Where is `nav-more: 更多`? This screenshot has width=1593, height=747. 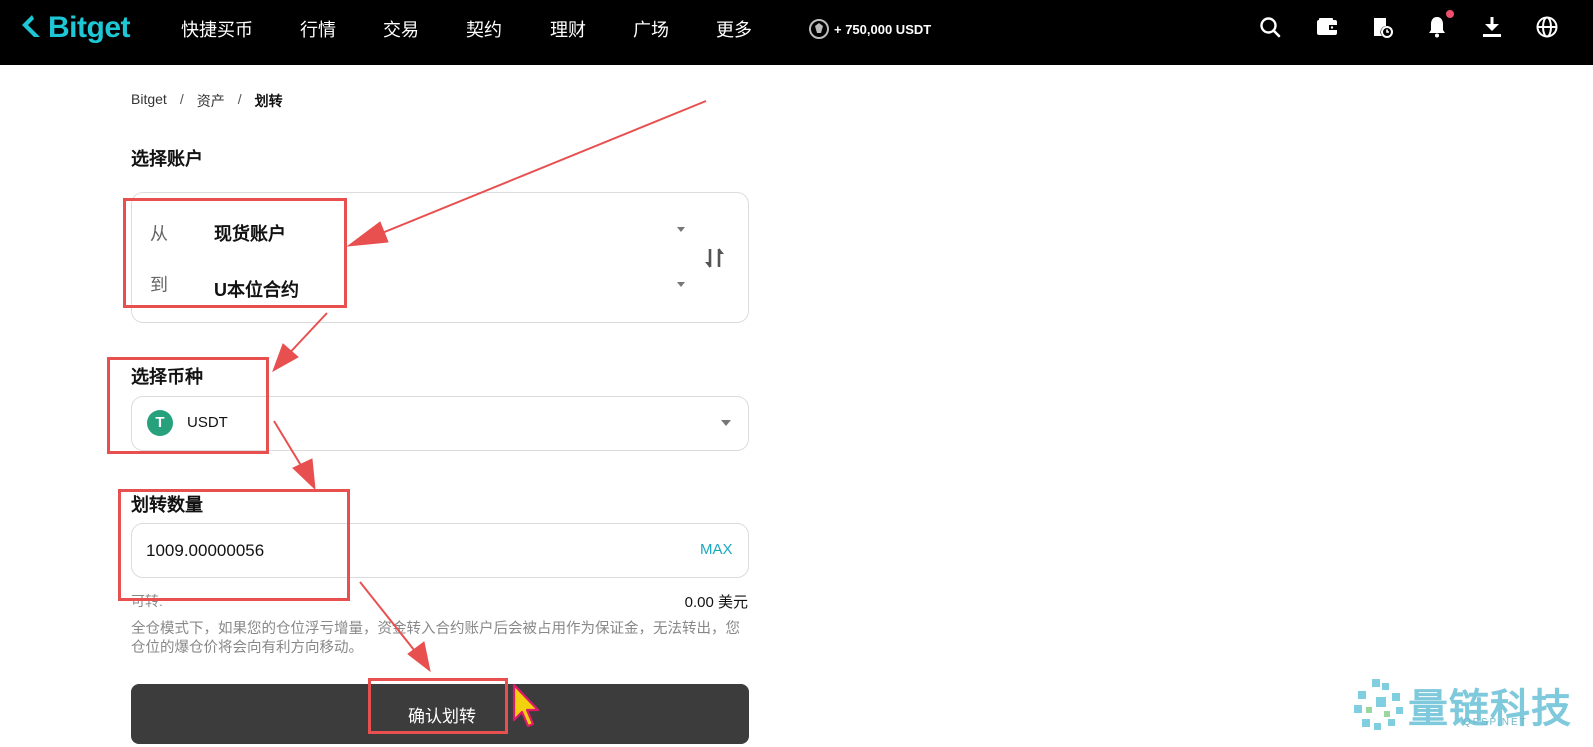 nav-more: 更多 is located at coordinates (734, 29).